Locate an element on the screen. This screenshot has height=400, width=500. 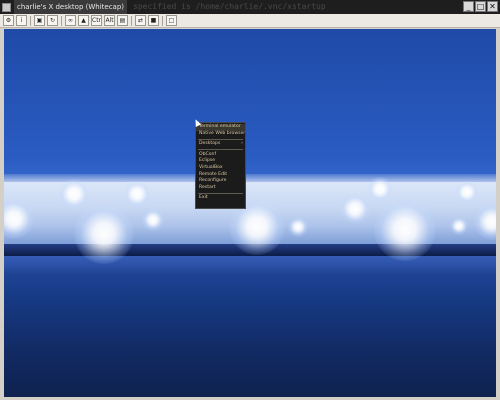
close-button: ✕ is located at coordinates (492, 6).